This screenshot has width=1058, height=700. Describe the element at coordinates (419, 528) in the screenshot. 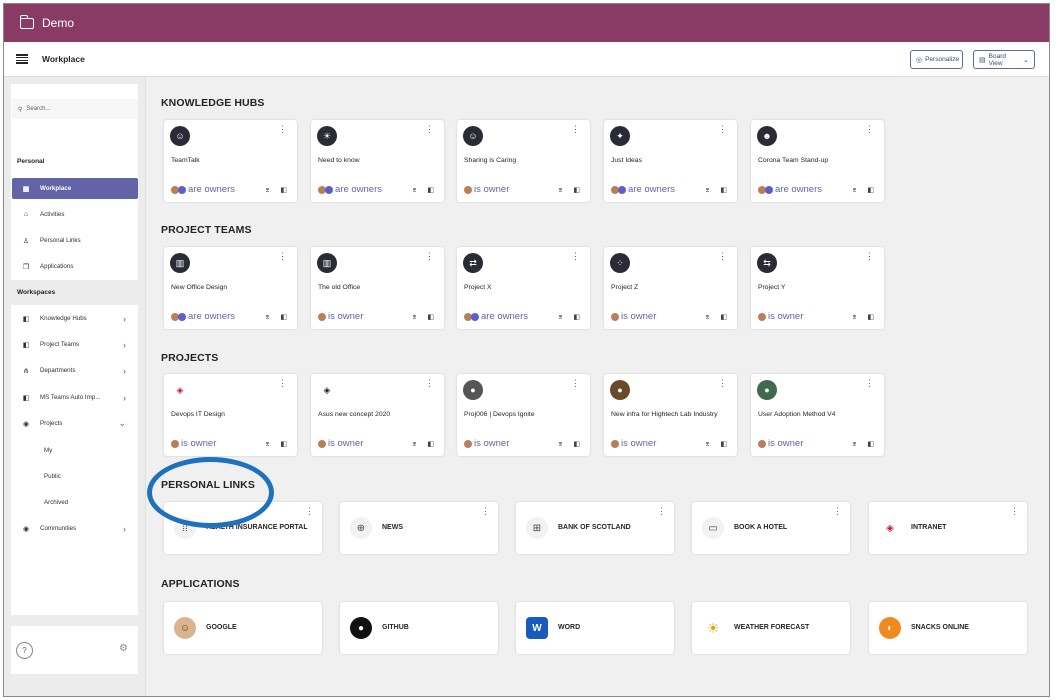

I see `personal-link-card: ⊕ NEWS ⋮` at that location.